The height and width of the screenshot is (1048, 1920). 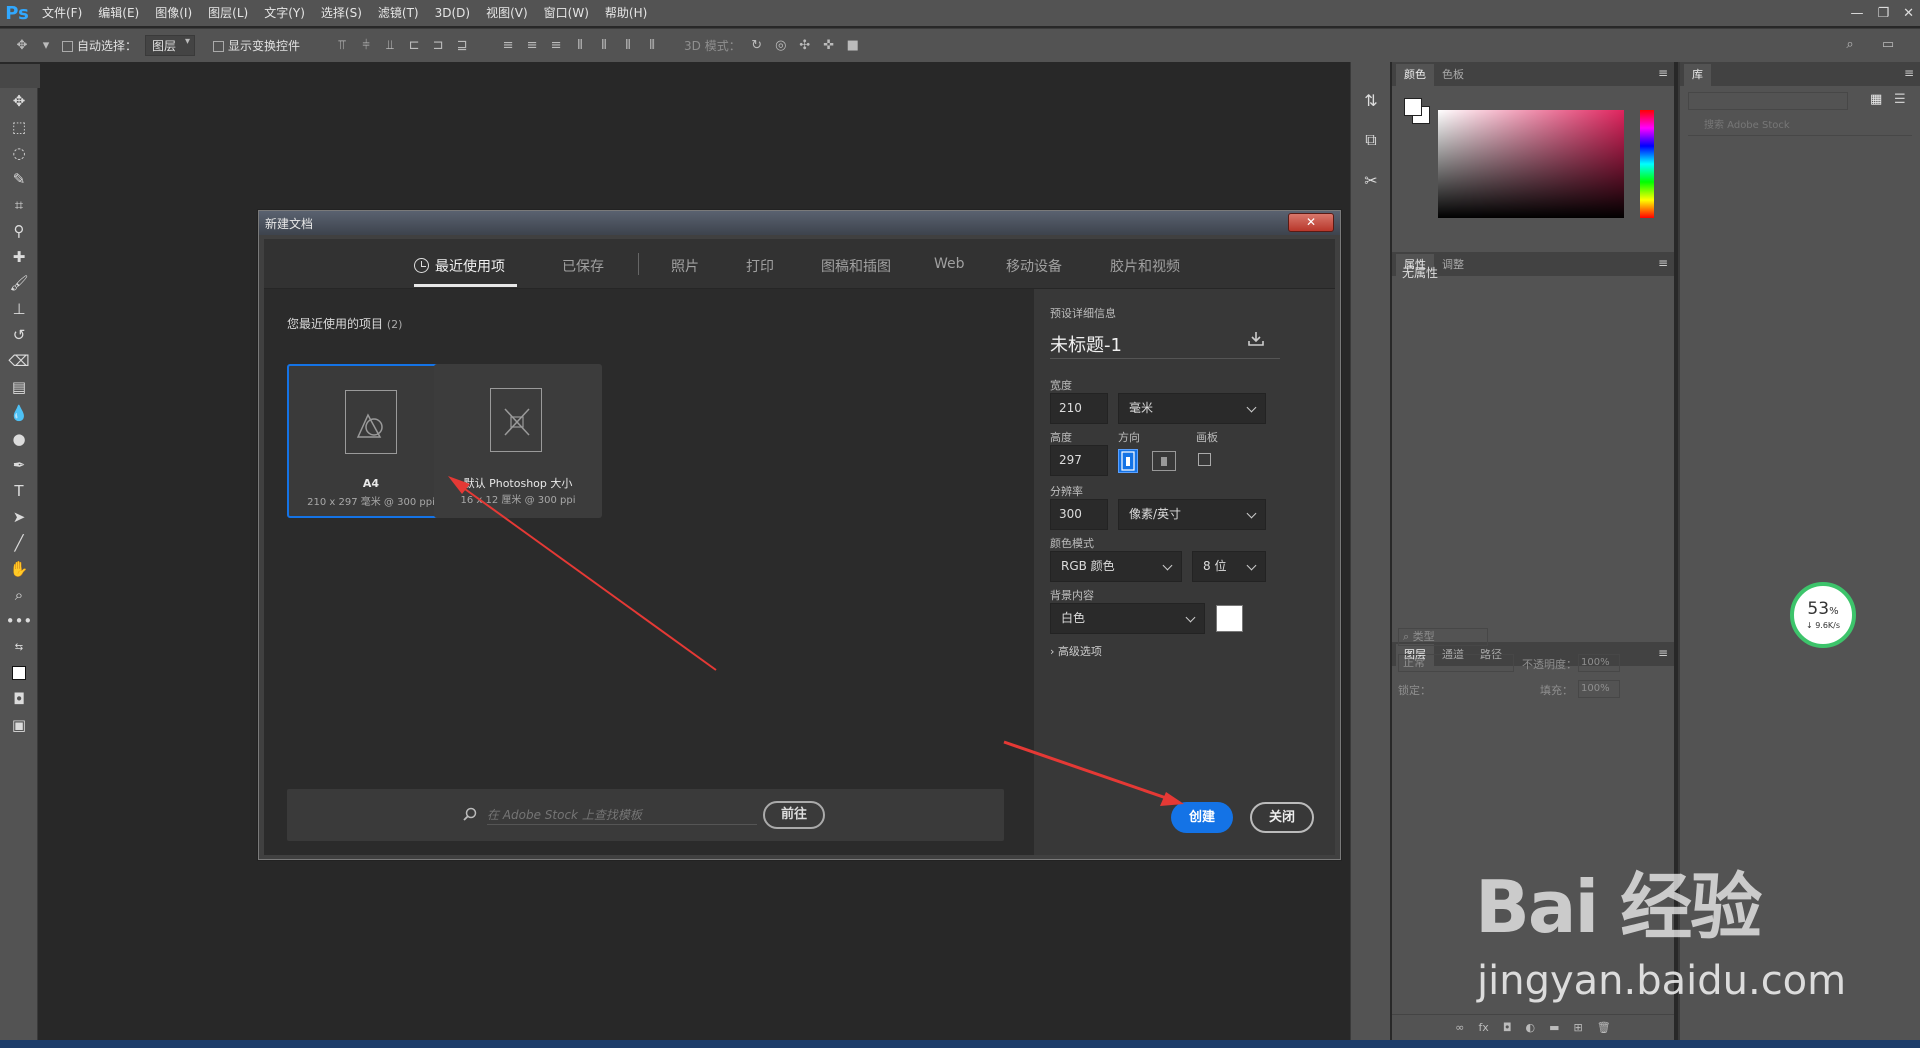 What do you see at coordinates (587, 577) in the screenshot?
I see `annotation-arrow-a4` at bounding box center [587, 577].